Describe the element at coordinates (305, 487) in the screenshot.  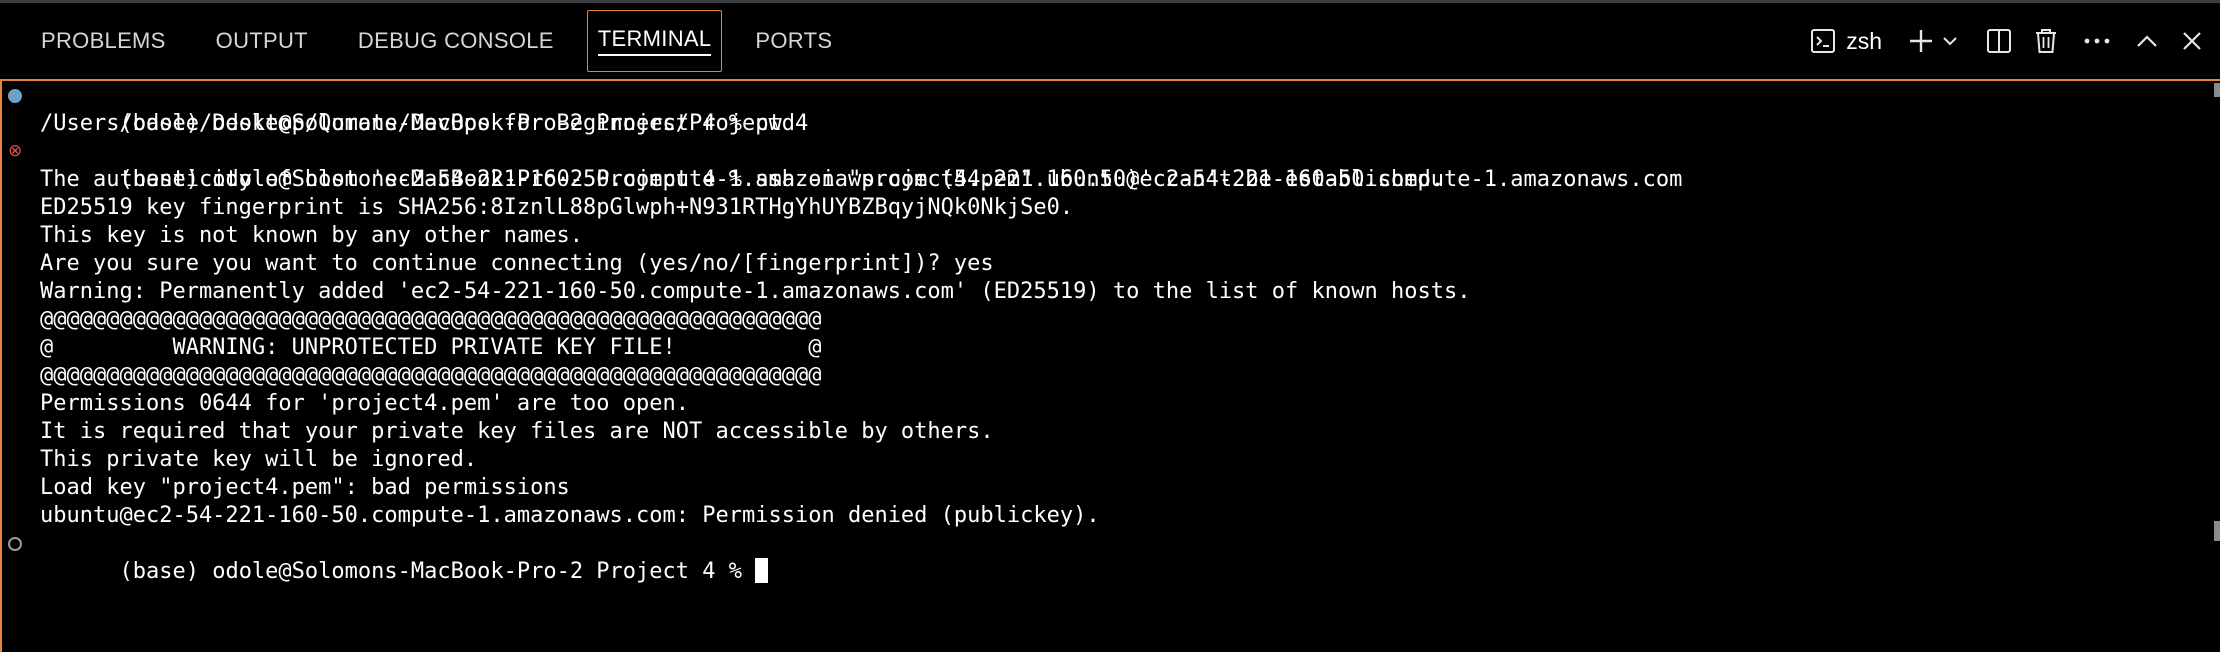
I see `terminal-line: Load key "project4.pem": bad permissions` at that location.